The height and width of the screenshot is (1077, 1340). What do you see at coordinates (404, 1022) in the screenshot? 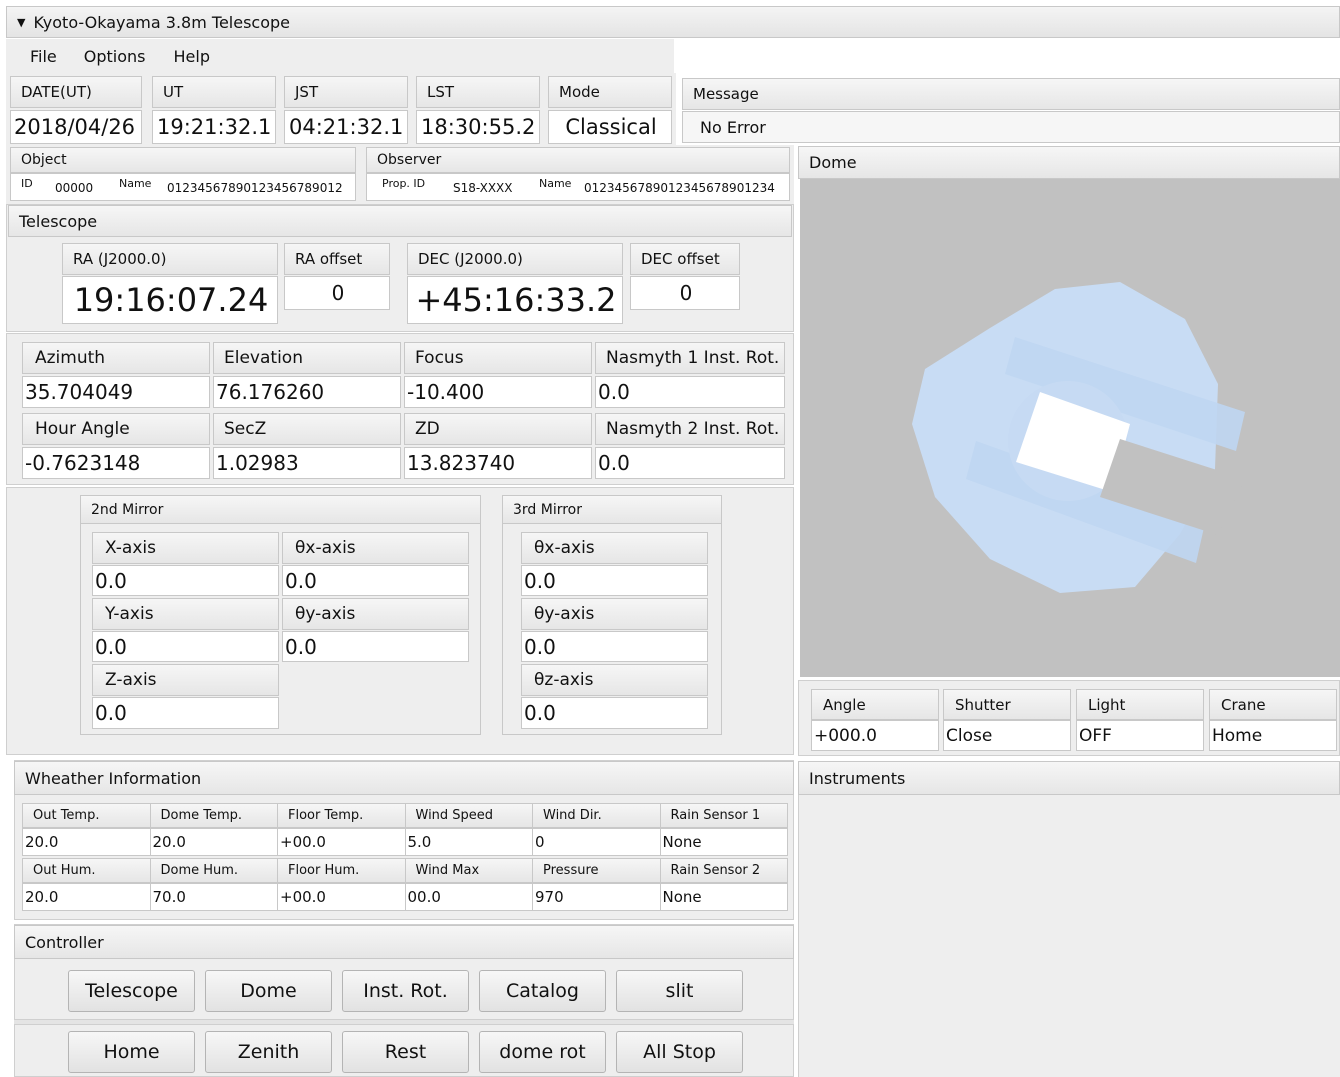
I see `controller-divider` at bounding box center [404, 1022].